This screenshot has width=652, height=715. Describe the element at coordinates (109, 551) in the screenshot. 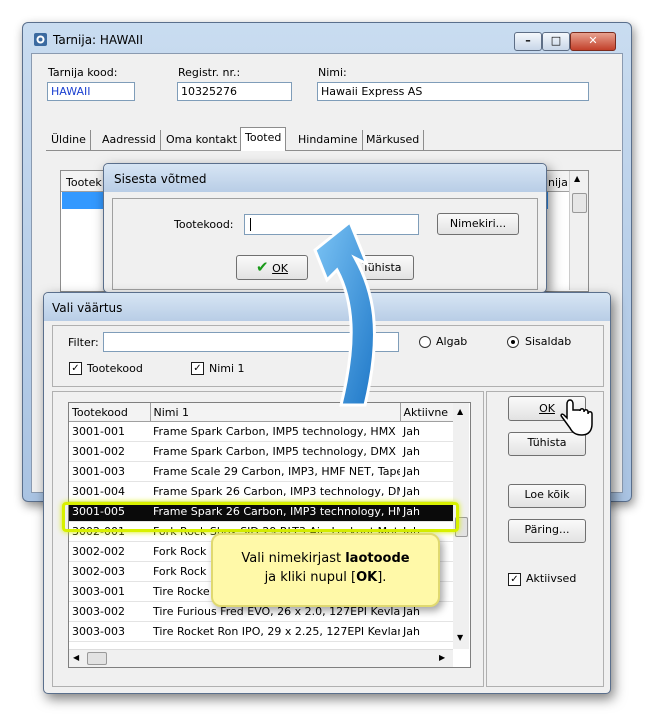

I see `cell-code: 3002-002` at that location.